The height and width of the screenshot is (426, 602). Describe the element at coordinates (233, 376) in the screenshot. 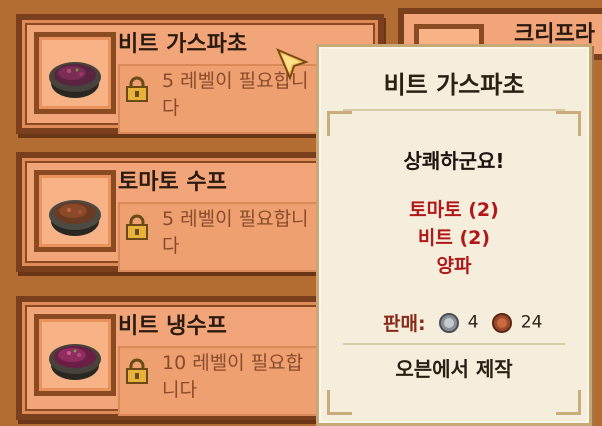

I see `level-requirement-text: 10 레벨이 필요합니다` at that location.